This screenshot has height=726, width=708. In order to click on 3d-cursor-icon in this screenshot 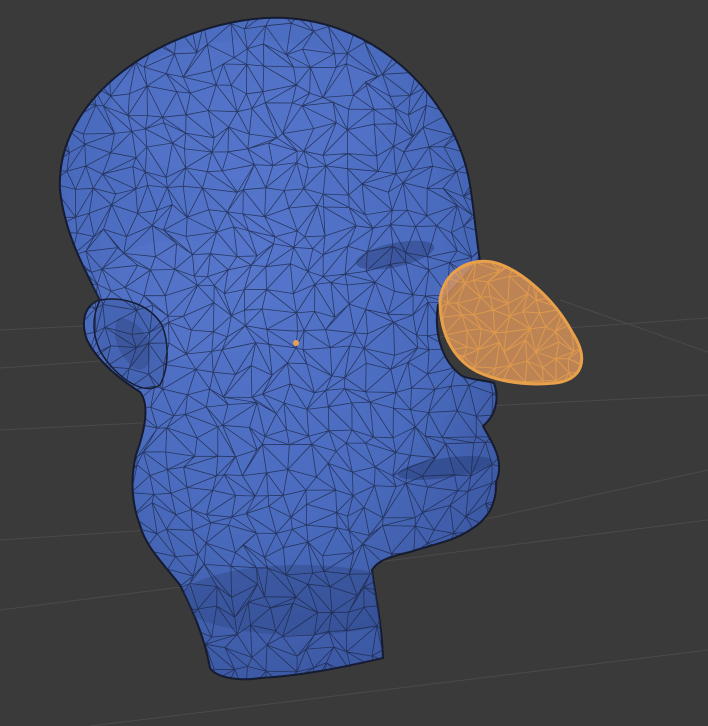, I will do `click(296, 343)`.